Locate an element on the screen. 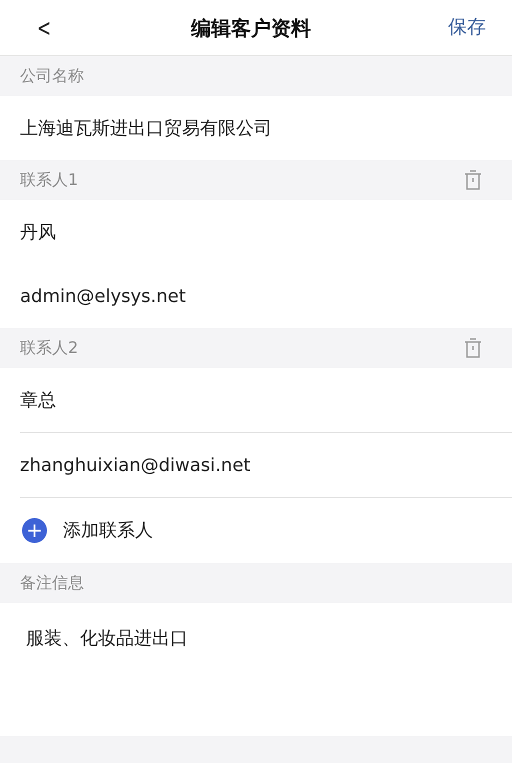 The width and height of the screenshot is (512, 763). section-label: 联系人1 is located at coordinates (49, 180).